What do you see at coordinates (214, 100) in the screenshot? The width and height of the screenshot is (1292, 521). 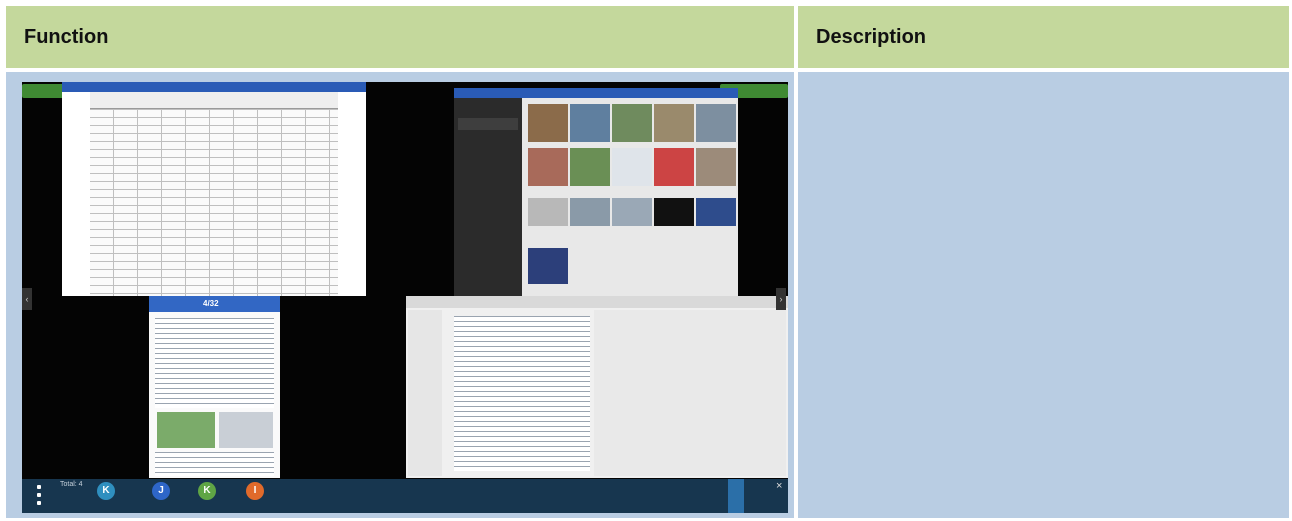 I see `spreadsheet-header-row` at bounding box center [214, 100].